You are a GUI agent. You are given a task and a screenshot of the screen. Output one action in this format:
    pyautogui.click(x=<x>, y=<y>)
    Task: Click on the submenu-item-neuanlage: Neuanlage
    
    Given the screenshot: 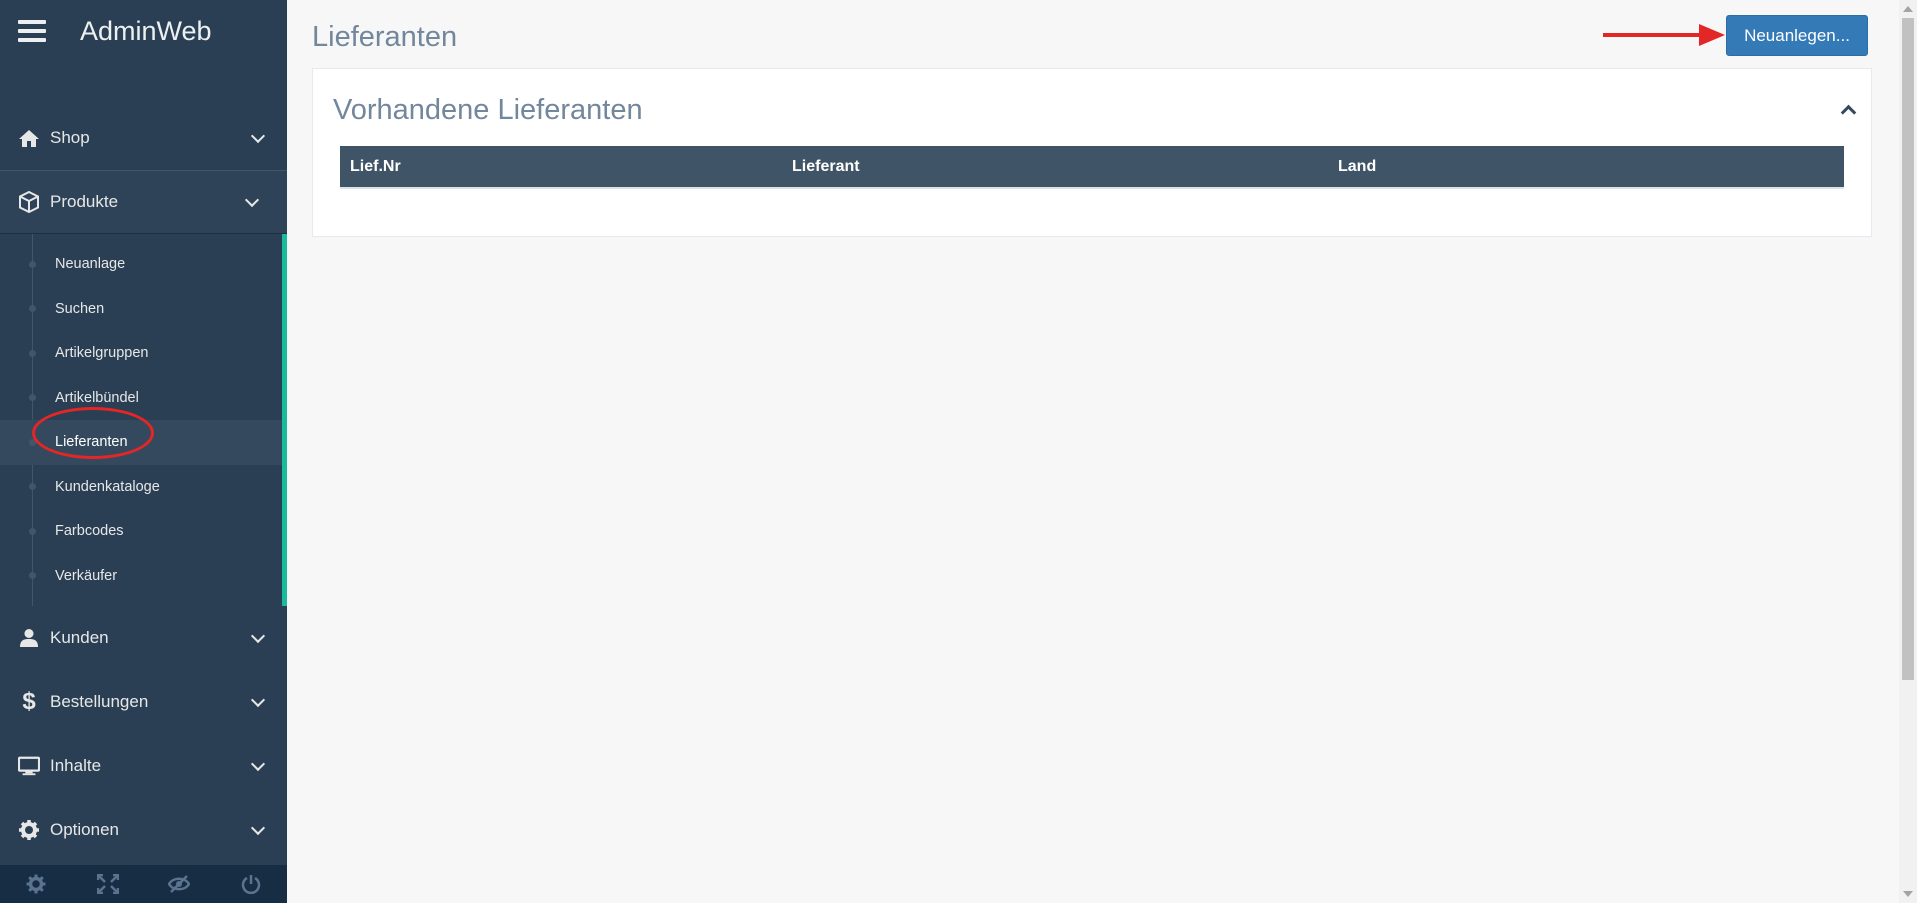 What is the action you would take?
    pyautogui.click(x=141, y=264)
    